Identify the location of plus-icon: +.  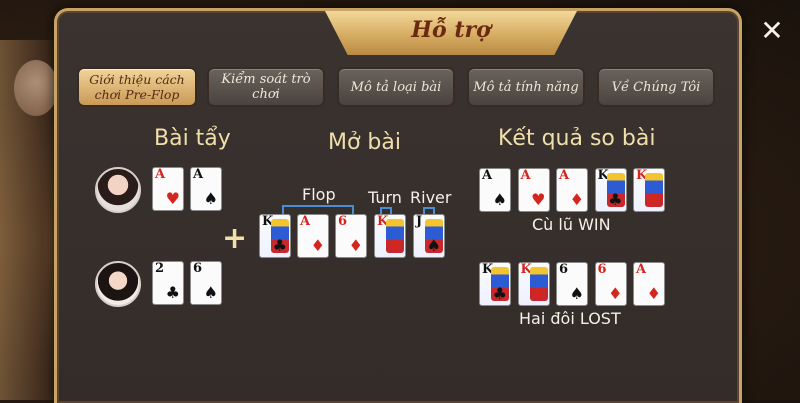
(235, 238).